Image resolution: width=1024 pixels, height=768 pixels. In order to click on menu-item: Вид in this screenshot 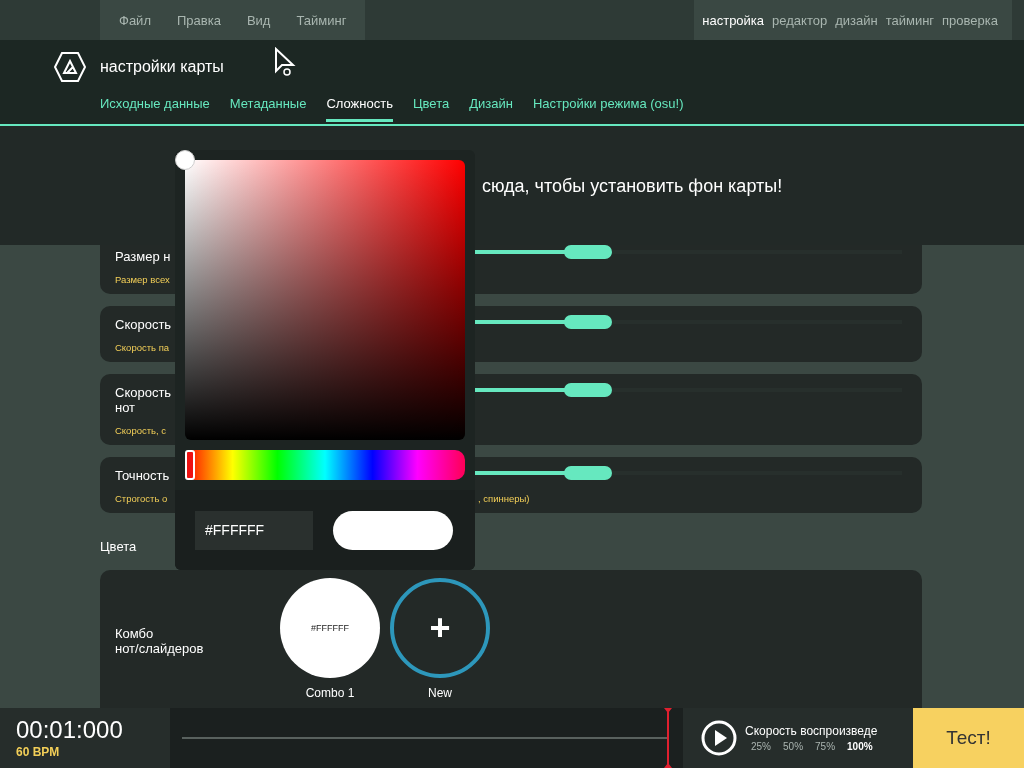, I will do `click(258, 20)`.